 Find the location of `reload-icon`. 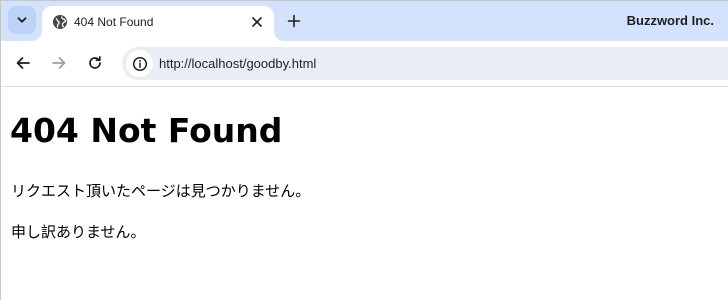

reload-icon is located at coordinates (95, 62).